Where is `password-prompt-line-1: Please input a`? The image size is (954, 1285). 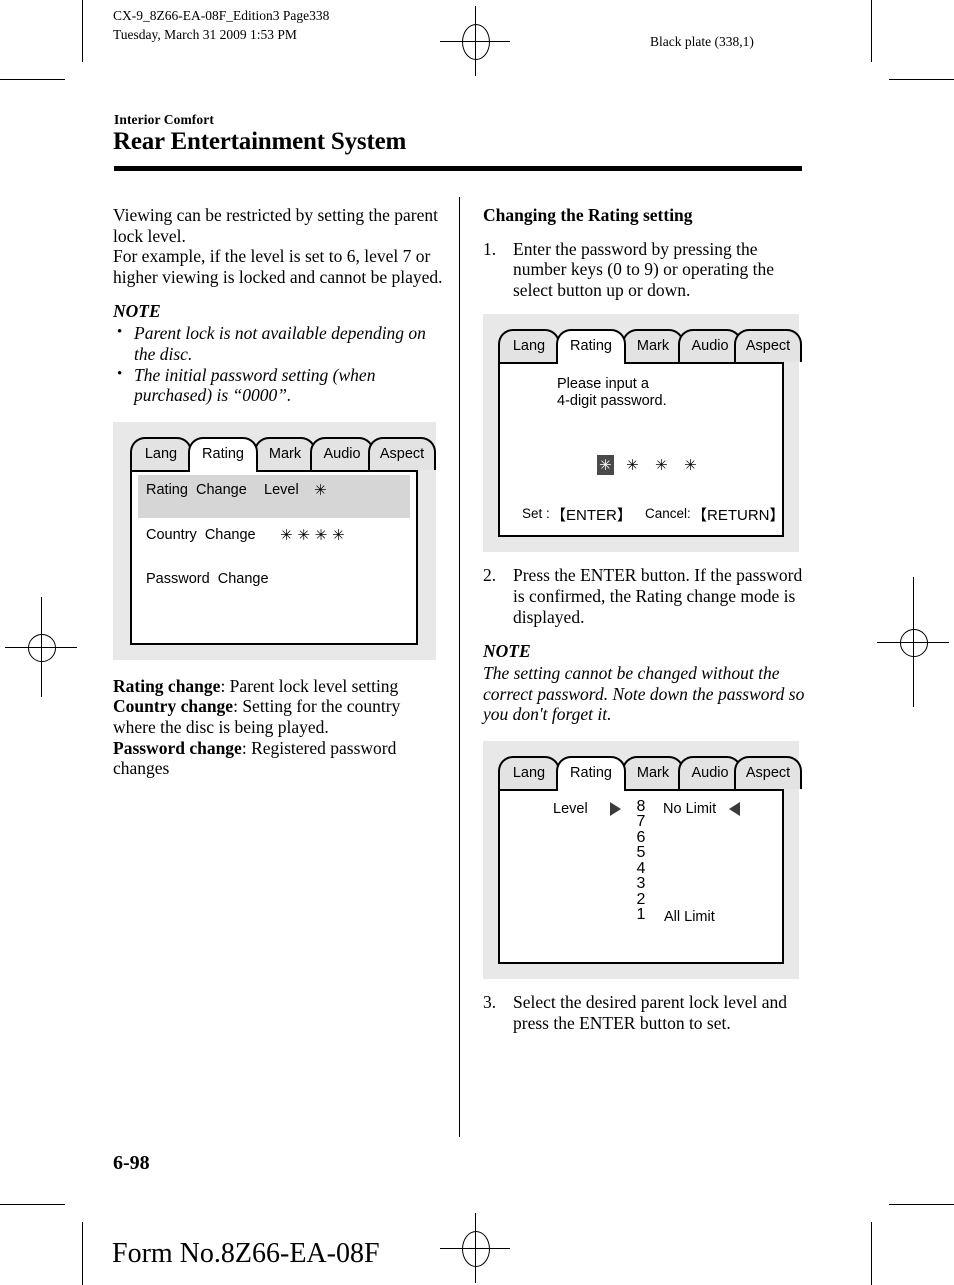 password-prompt-line-1: Please input a is located at coordinates (603, 384).